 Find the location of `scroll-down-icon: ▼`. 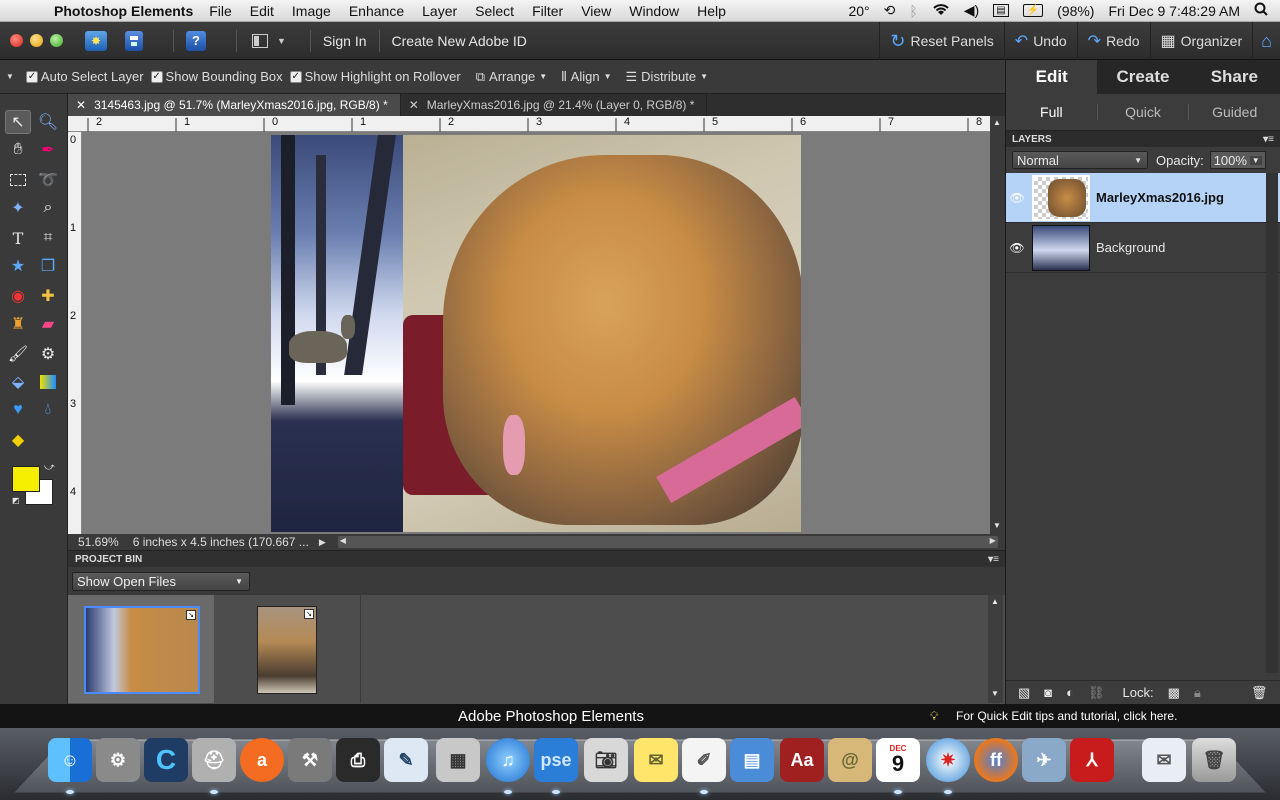

scroll-down-icon: ▼ is located at coordinates (995, 693).